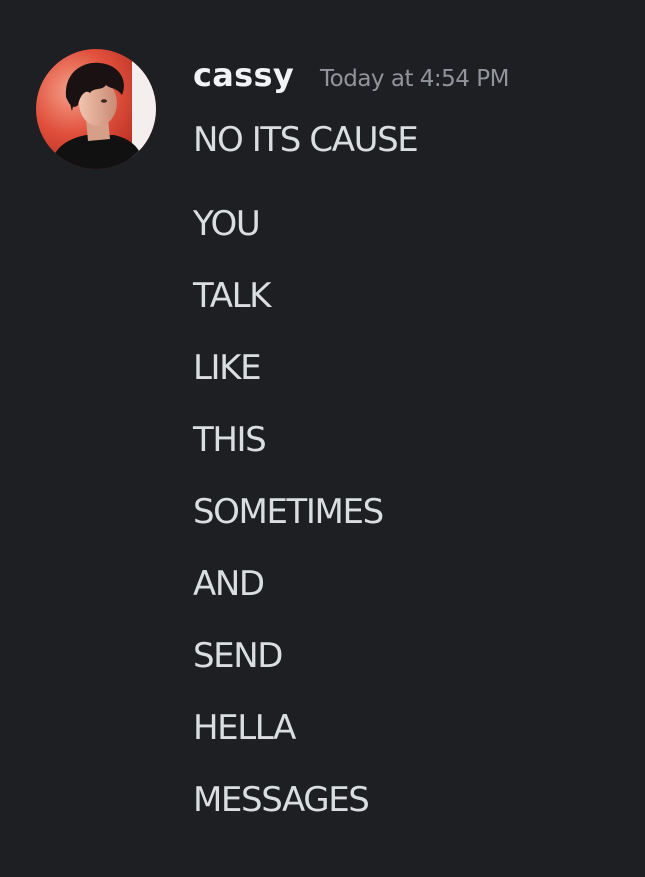 This screenshot has height=877, width=645. I want to click on message-line: SOMETIMES, so click(288, 512).